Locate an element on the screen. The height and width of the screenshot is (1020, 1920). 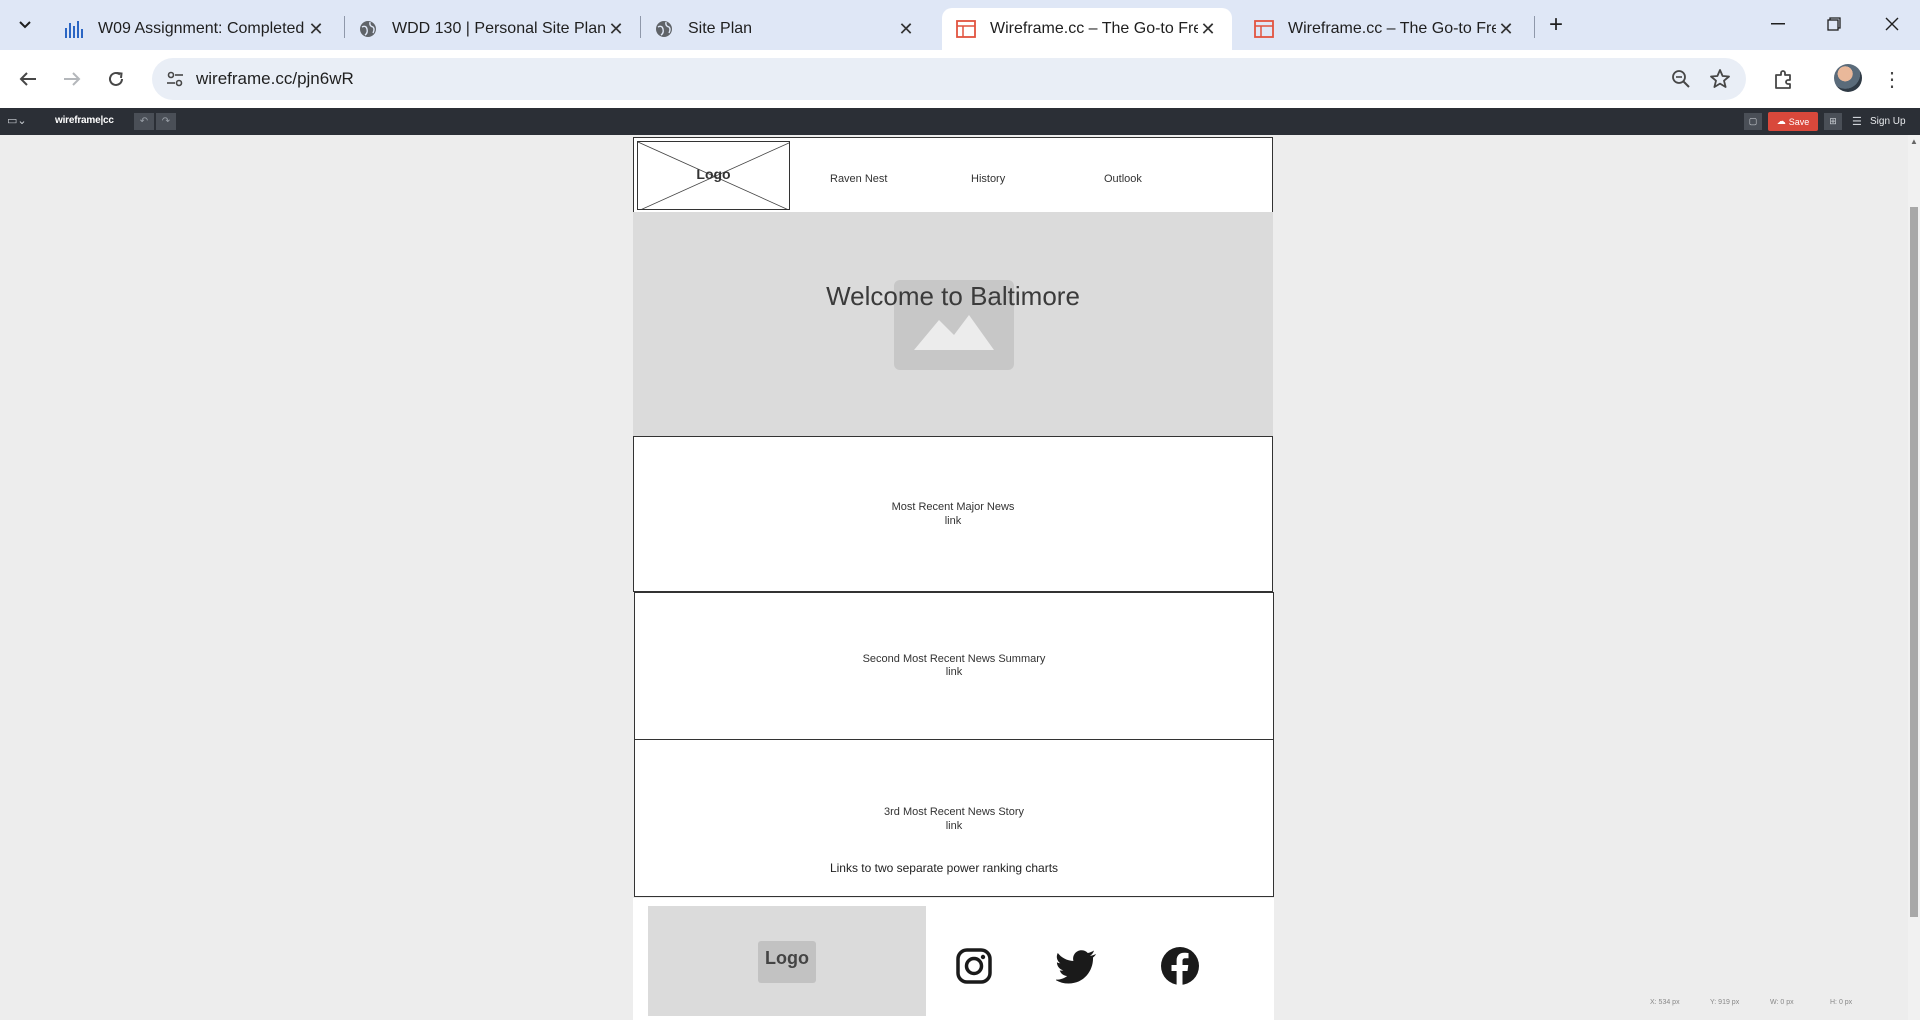
save-button: ☁ Save is located at coordinates (1793, 121).